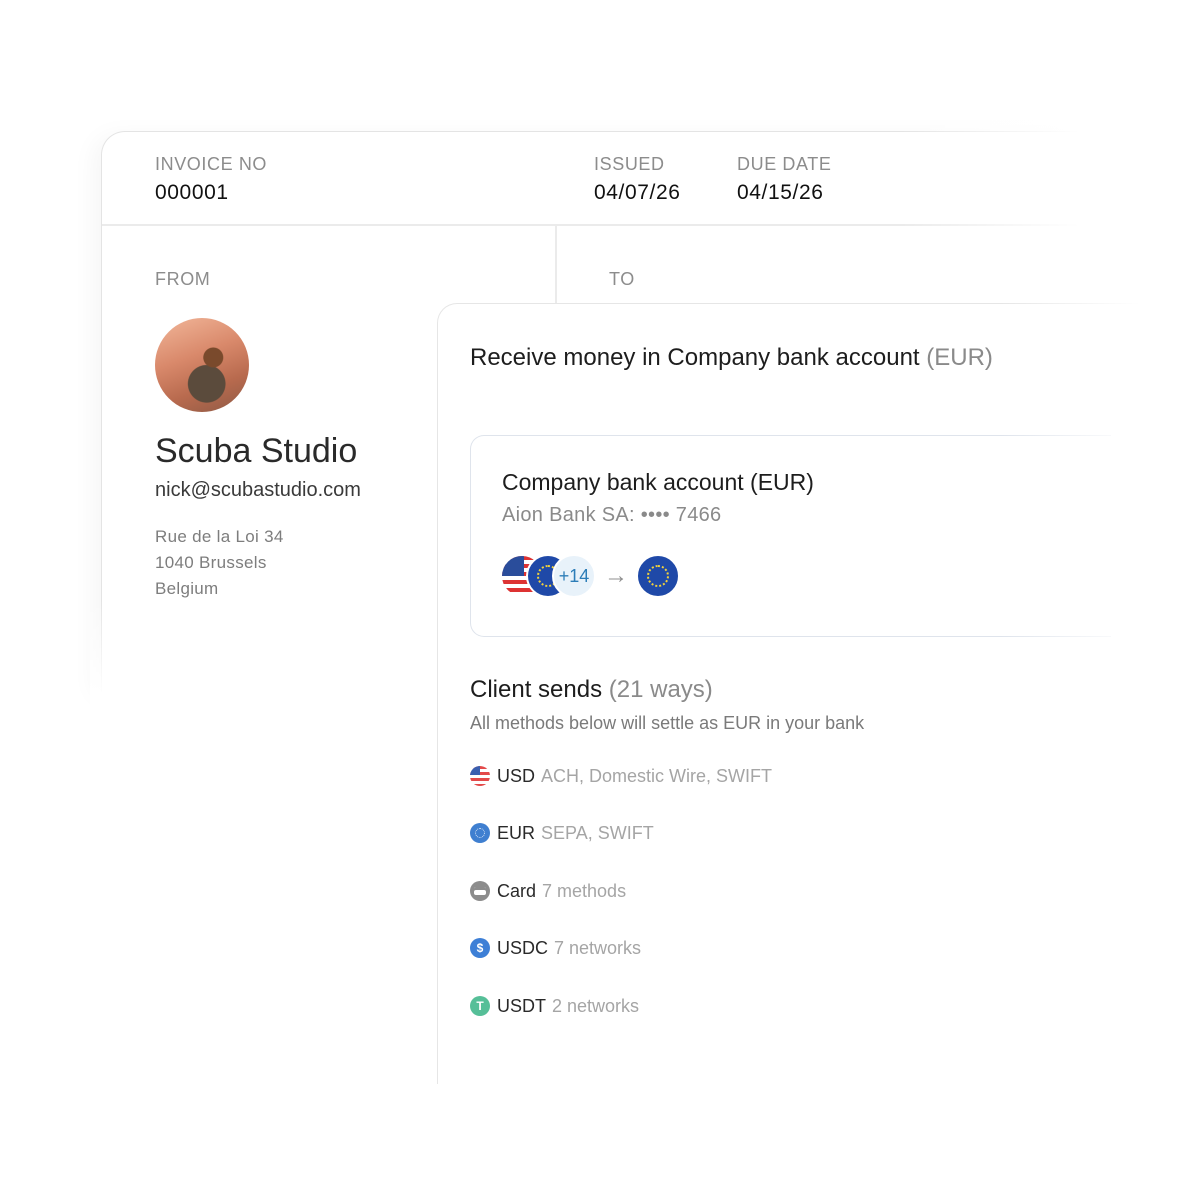  What do you see at coordinates (556, 265) in the screenshot?
I see `column-divider` at bounding box center [556, 265].